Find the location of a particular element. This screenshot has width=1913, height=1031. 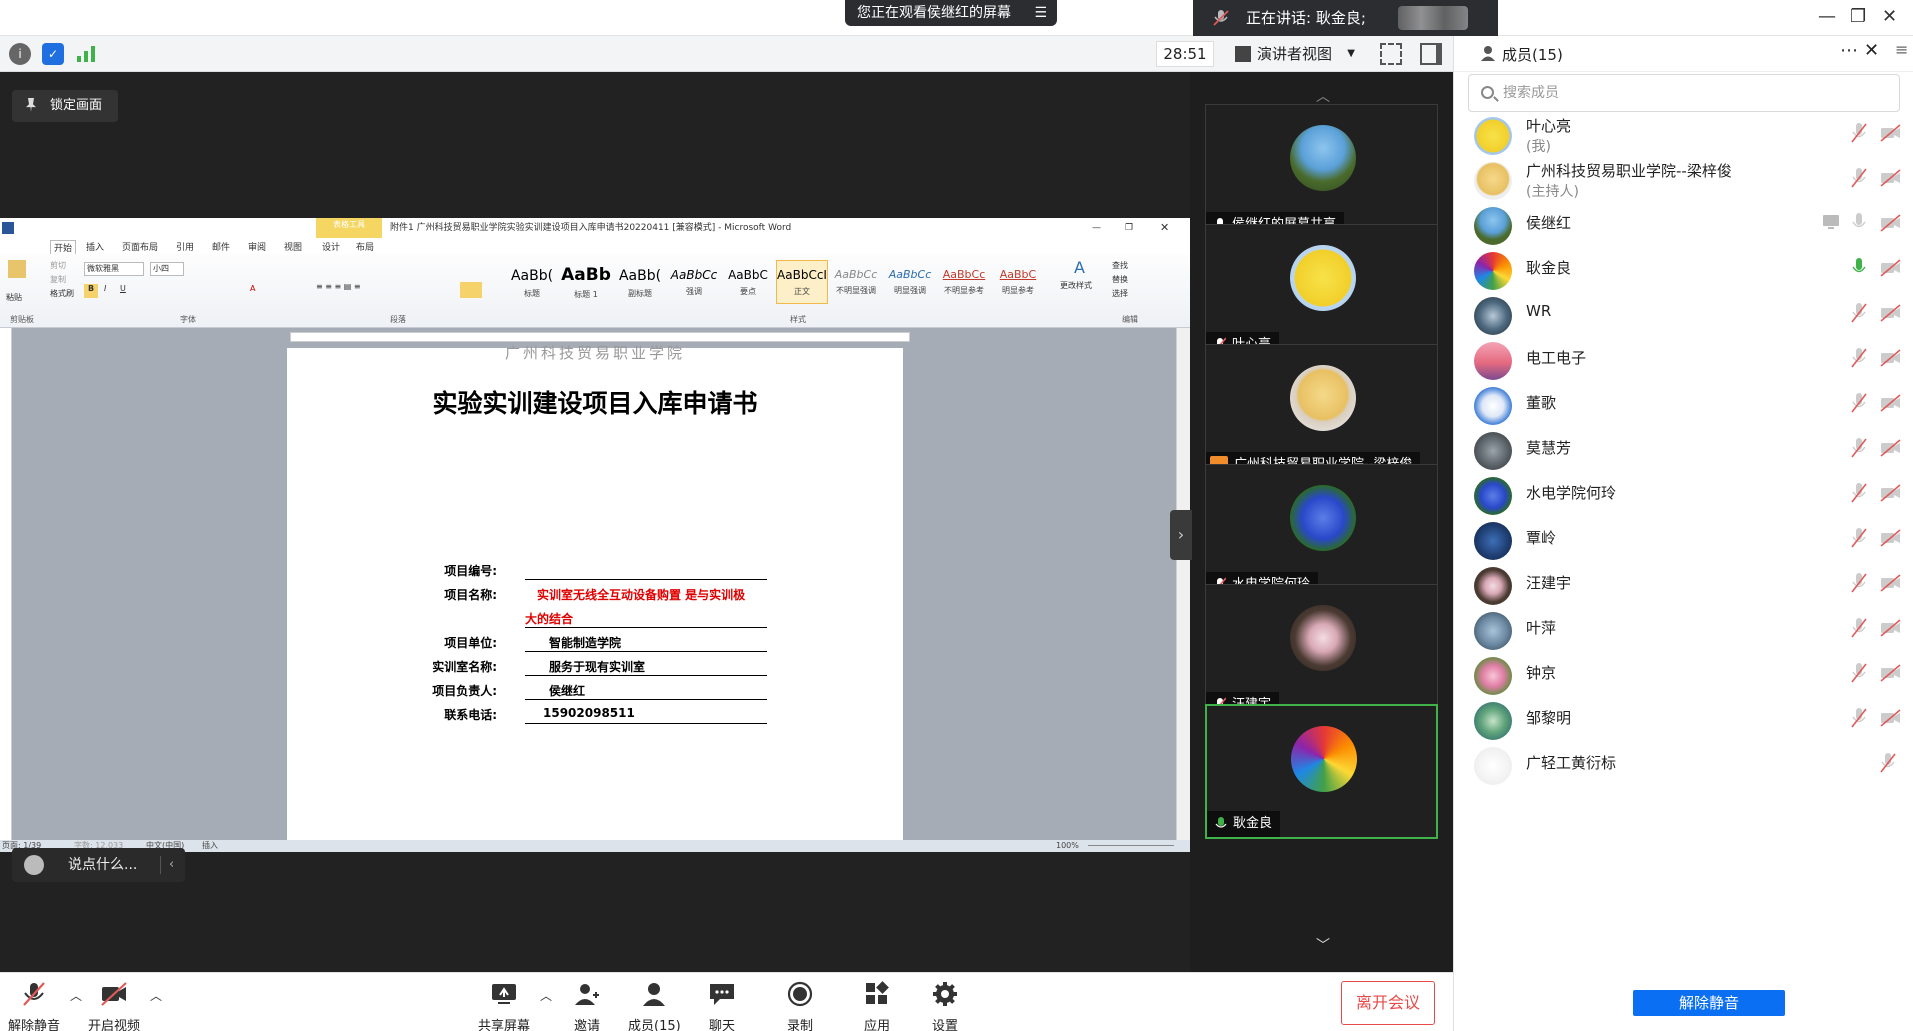

scroll-down-icon: ﹀ is located at coordinates (1323, 945).